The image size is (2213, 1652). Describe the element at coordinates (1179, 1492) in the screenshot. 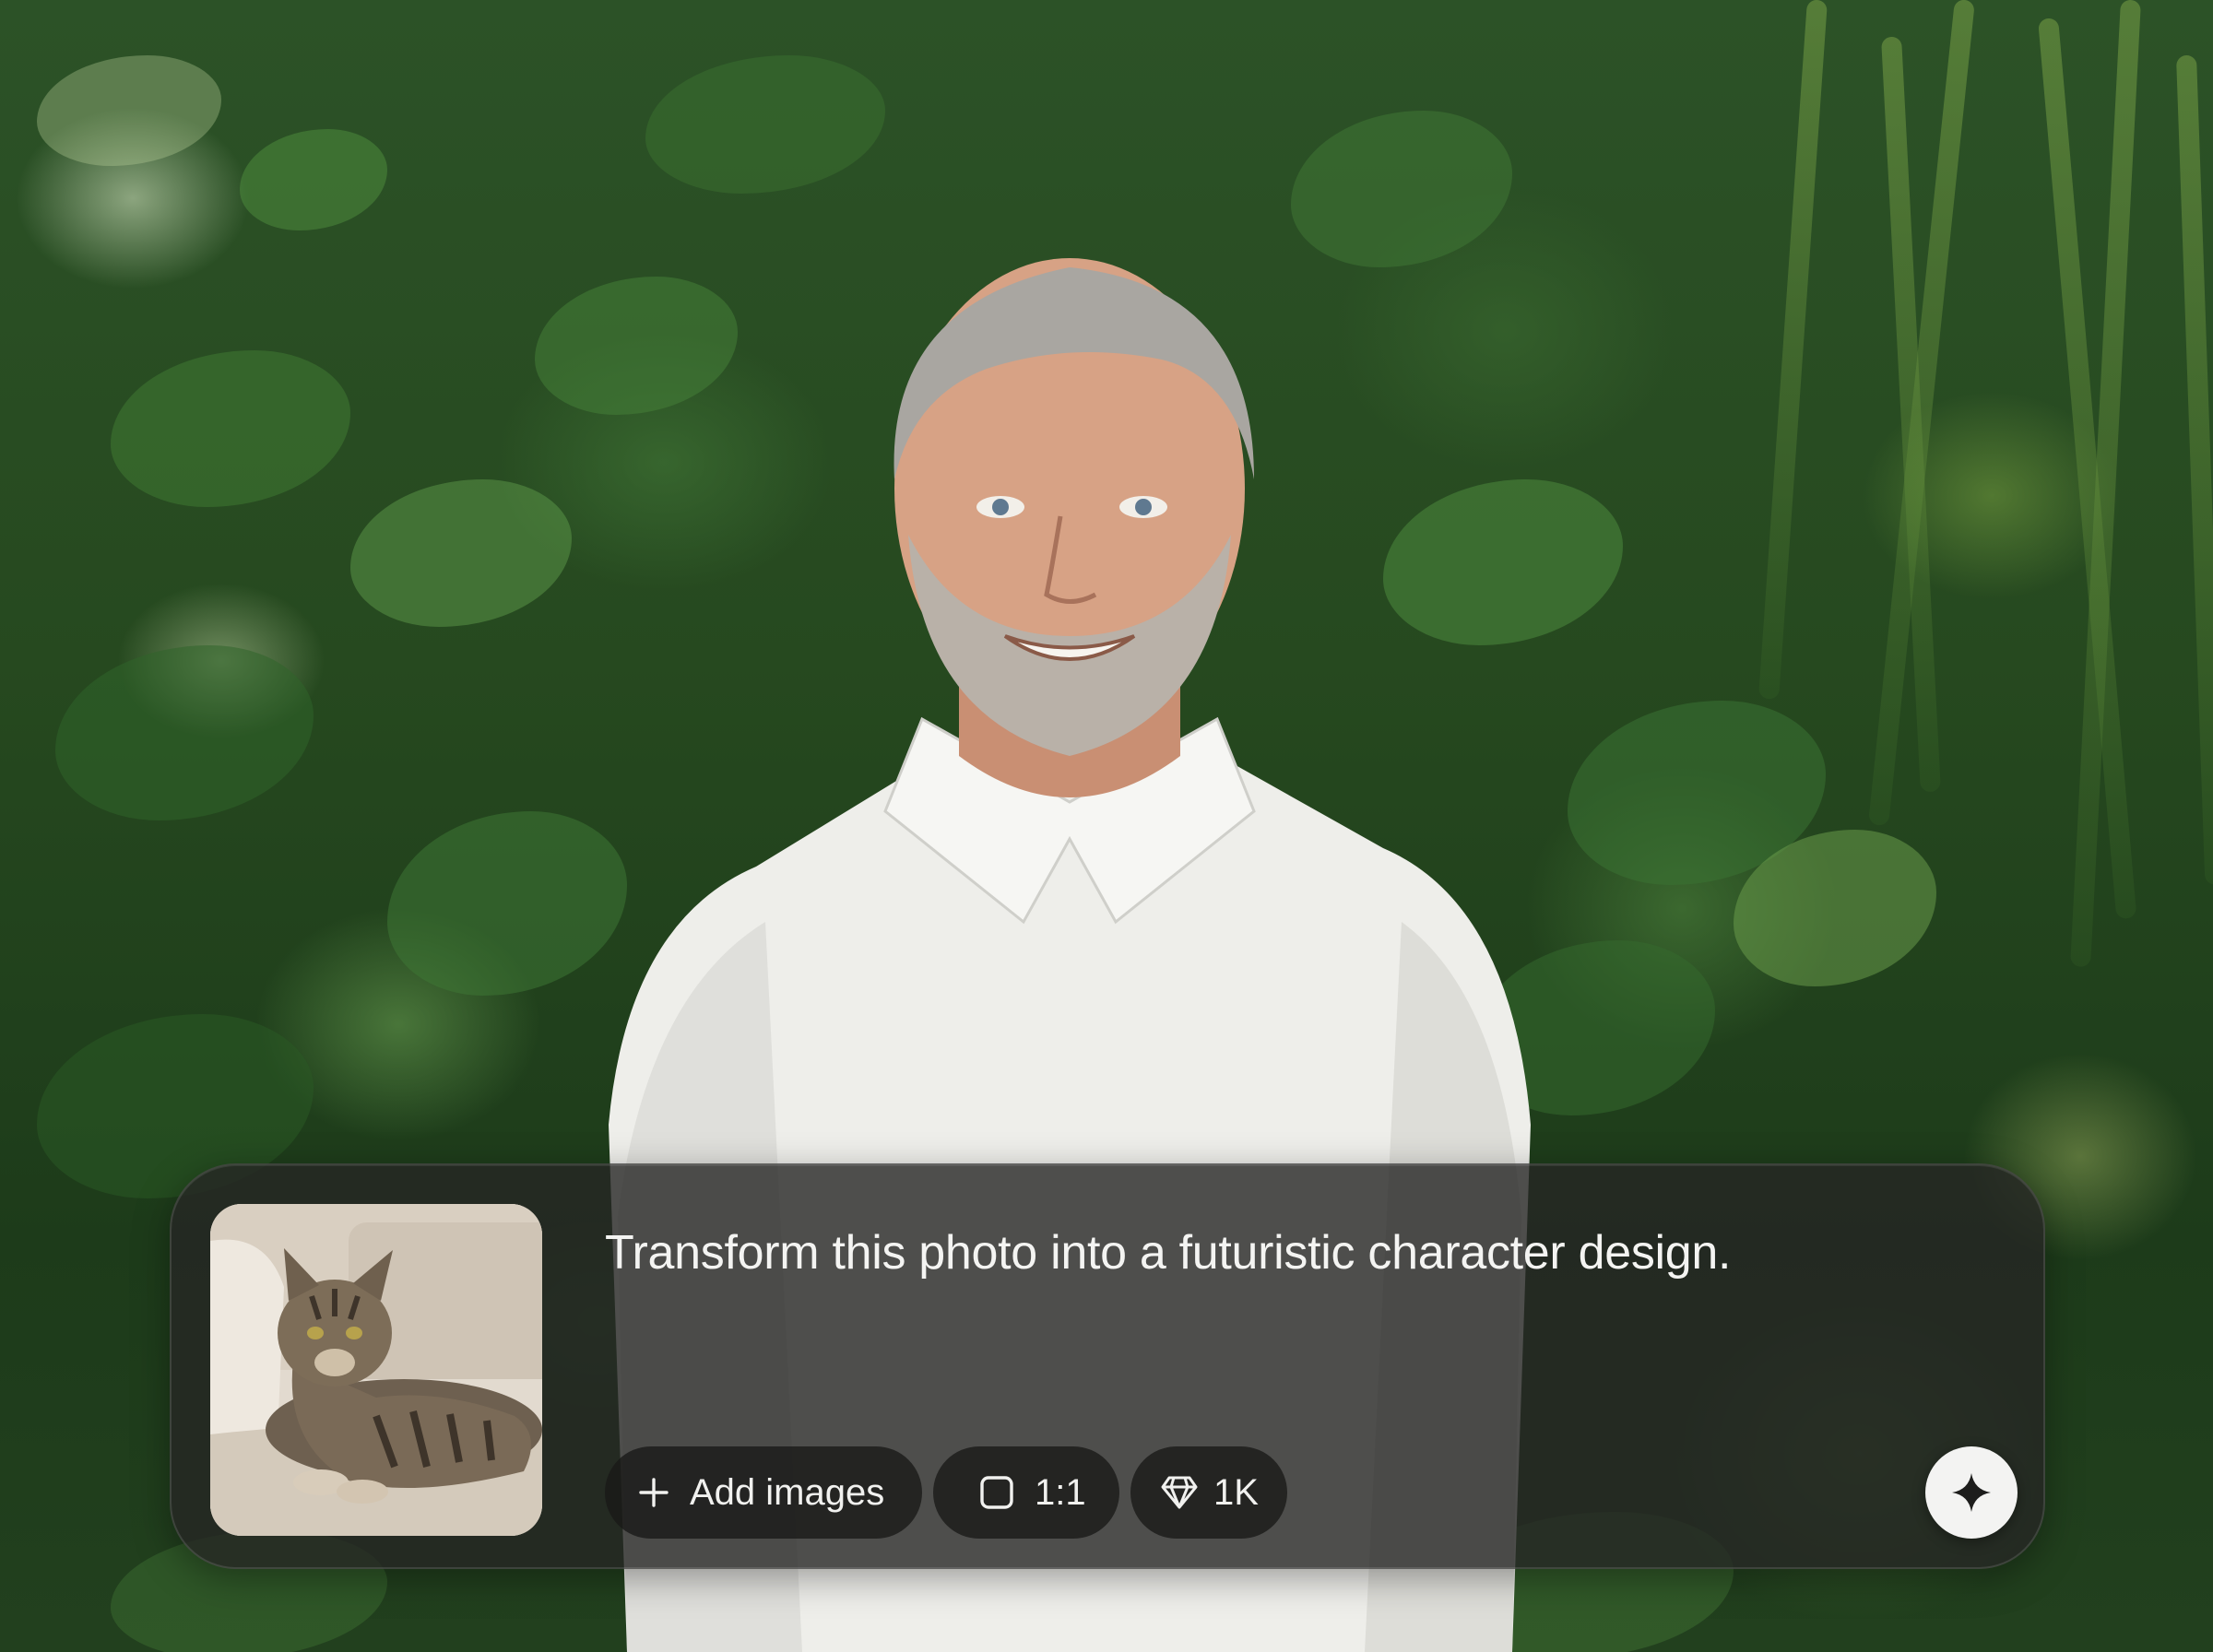

I see `diamond-icon` at that location.